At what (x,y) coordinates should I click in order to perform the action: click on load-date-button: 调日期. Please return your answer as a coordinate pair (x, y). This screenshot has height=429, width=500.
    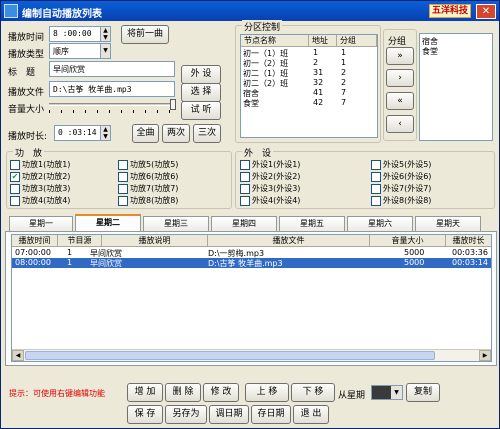
    Looking at the image, I should click on (229, 414).